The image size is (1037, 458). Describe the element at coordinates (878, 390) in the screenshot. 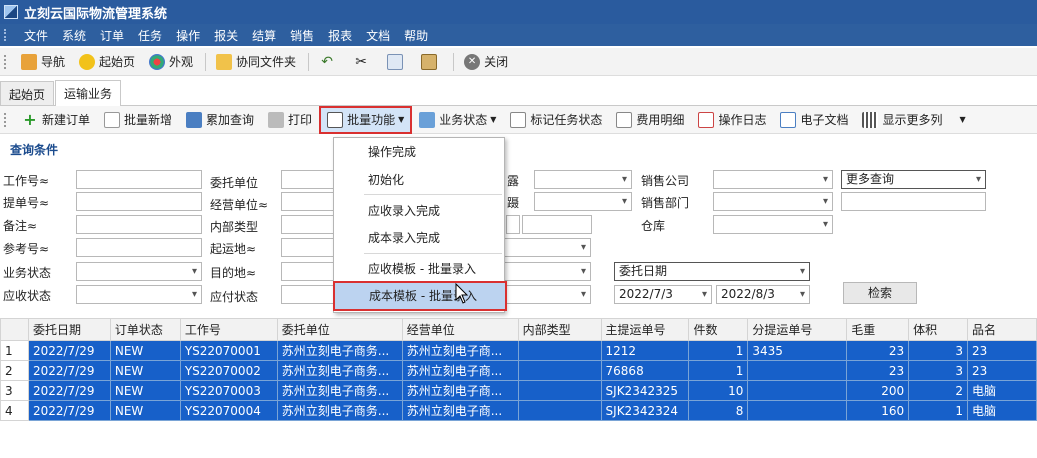

I see `cell-gross-weight: 200` at that location.